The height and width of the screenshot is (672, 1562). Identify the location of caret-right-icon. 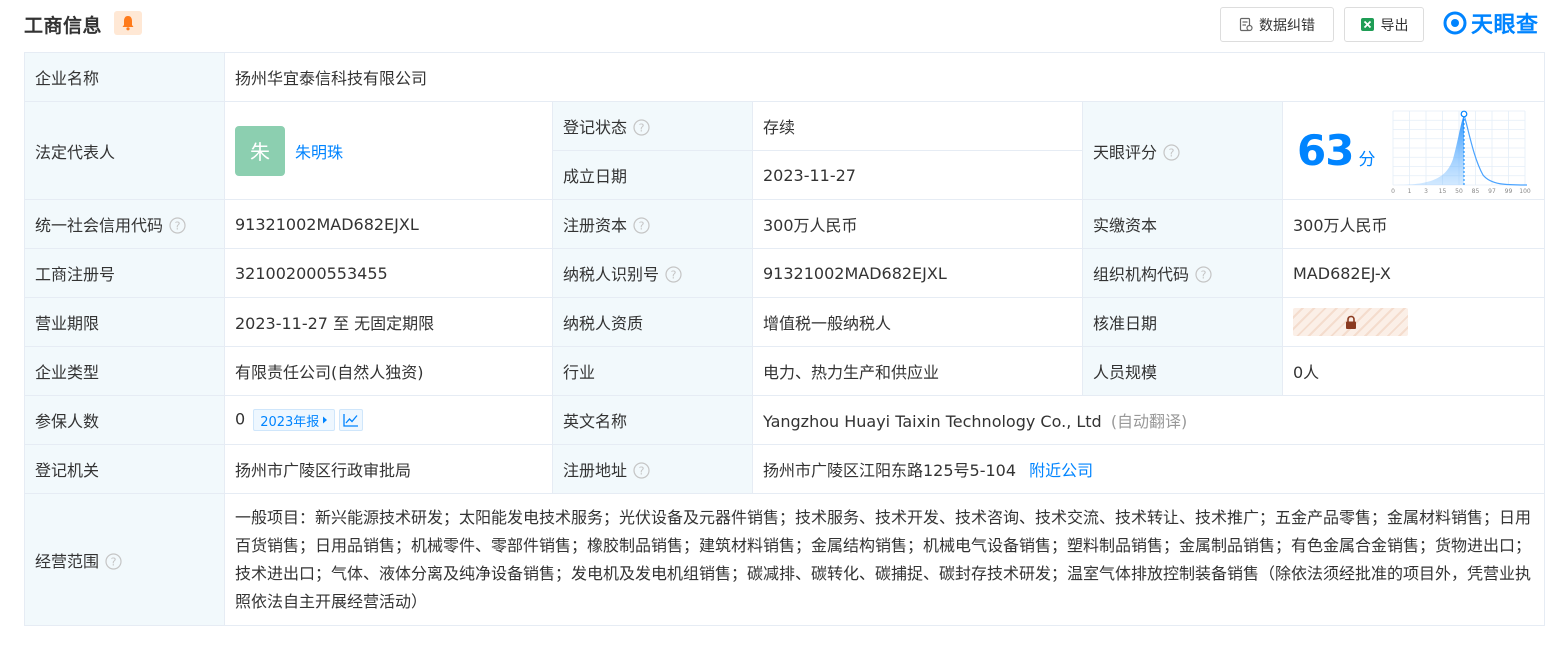
(325, 420).